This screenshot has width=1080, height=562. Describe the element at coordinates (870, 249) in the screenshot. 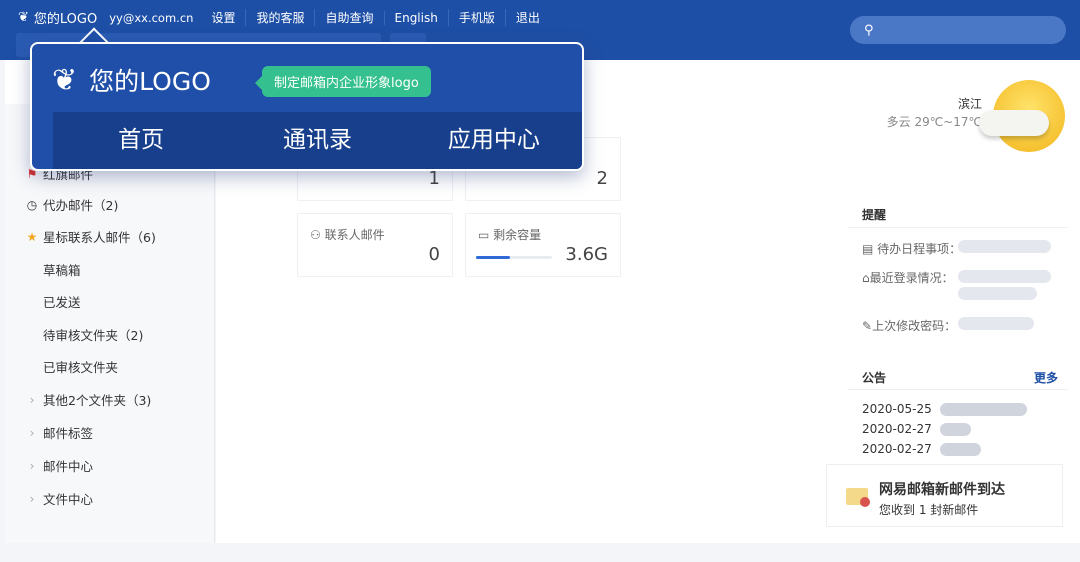

I see `calendar-icon: ▤` at that location.